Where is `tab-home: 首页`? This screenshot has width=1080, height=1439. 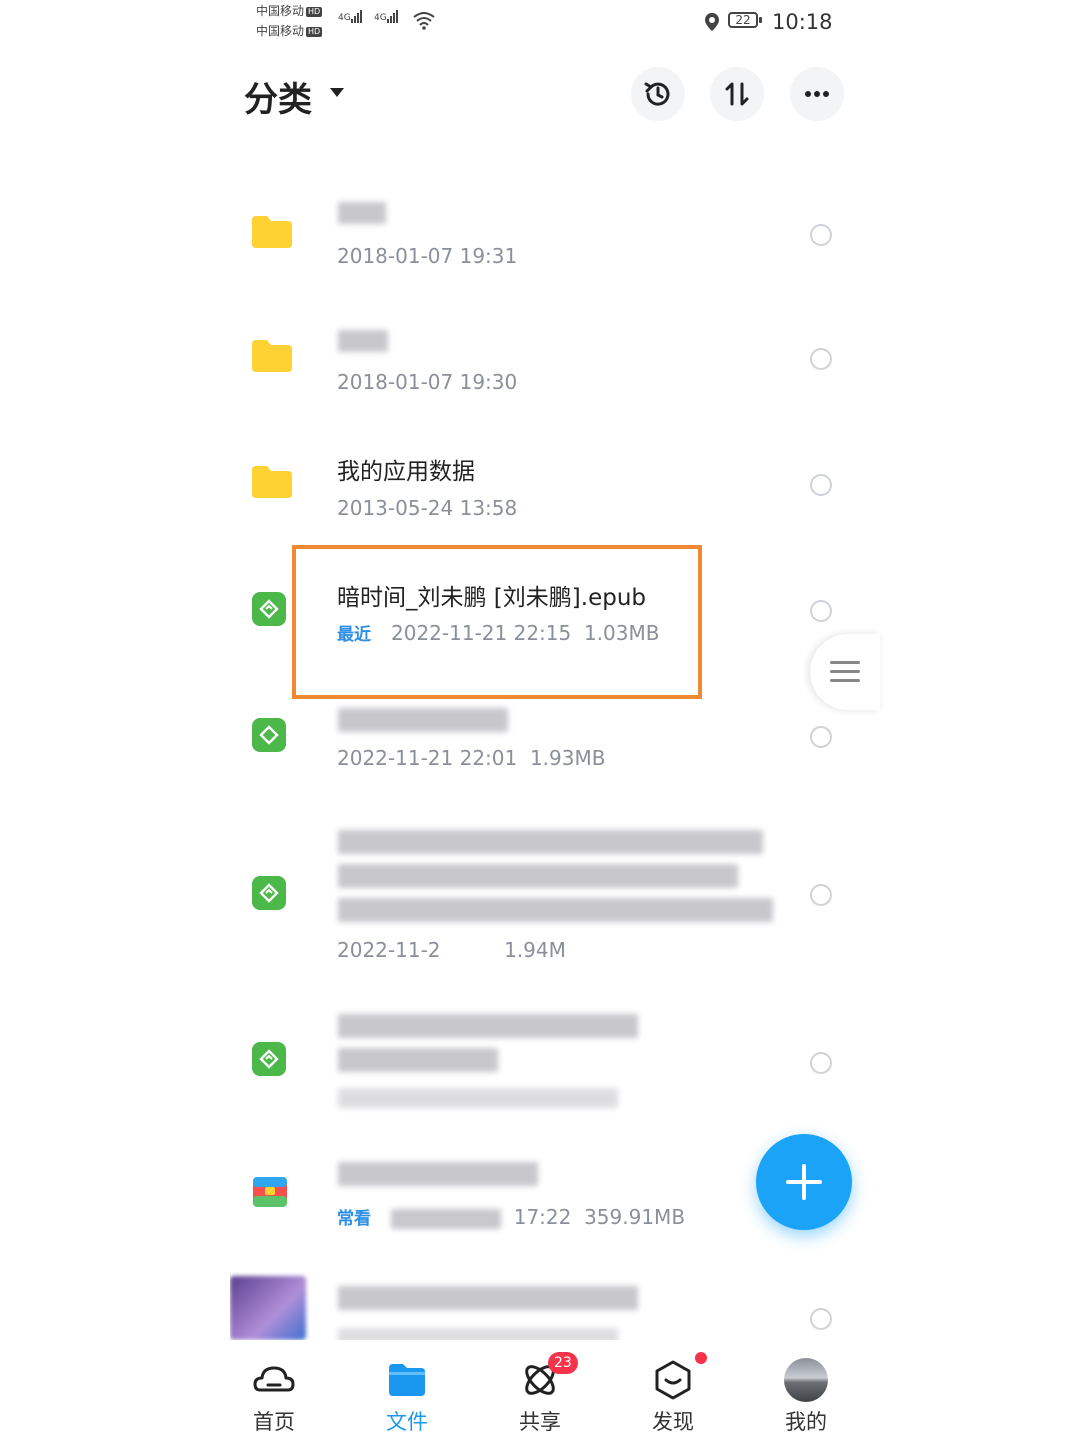
tab-home: 首页 is located at coordinates (274, 1388).